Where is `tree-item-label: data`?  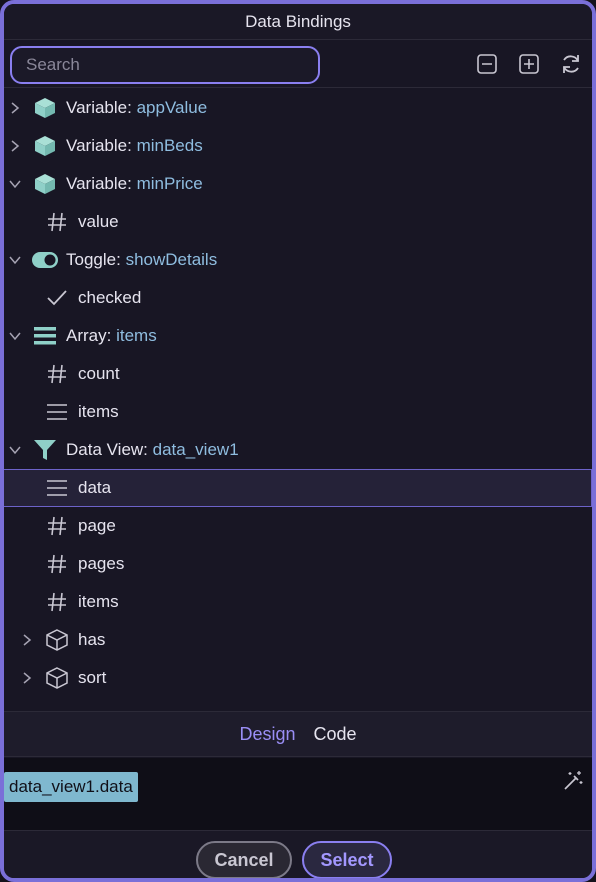 tree-item-label: data is located at coordinates (95, 487).